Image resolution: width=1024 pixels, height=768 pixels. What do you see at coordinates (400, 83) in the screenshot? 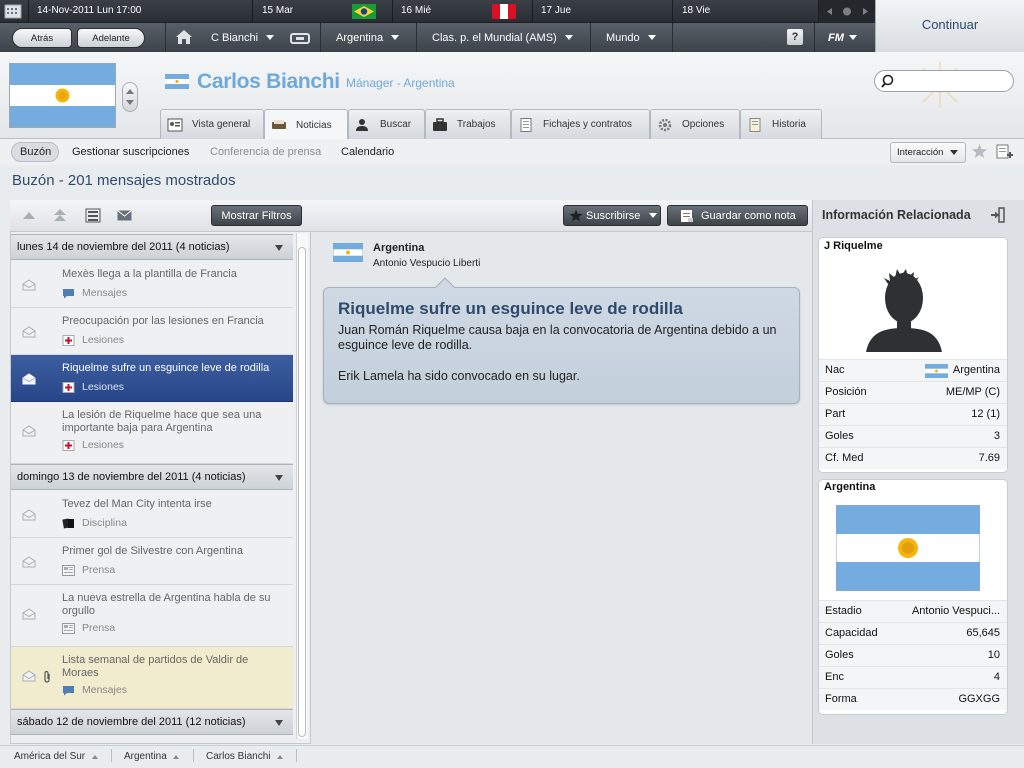
I see `manager-role: Mánager - Argentina` at bounding box center [400, 83].